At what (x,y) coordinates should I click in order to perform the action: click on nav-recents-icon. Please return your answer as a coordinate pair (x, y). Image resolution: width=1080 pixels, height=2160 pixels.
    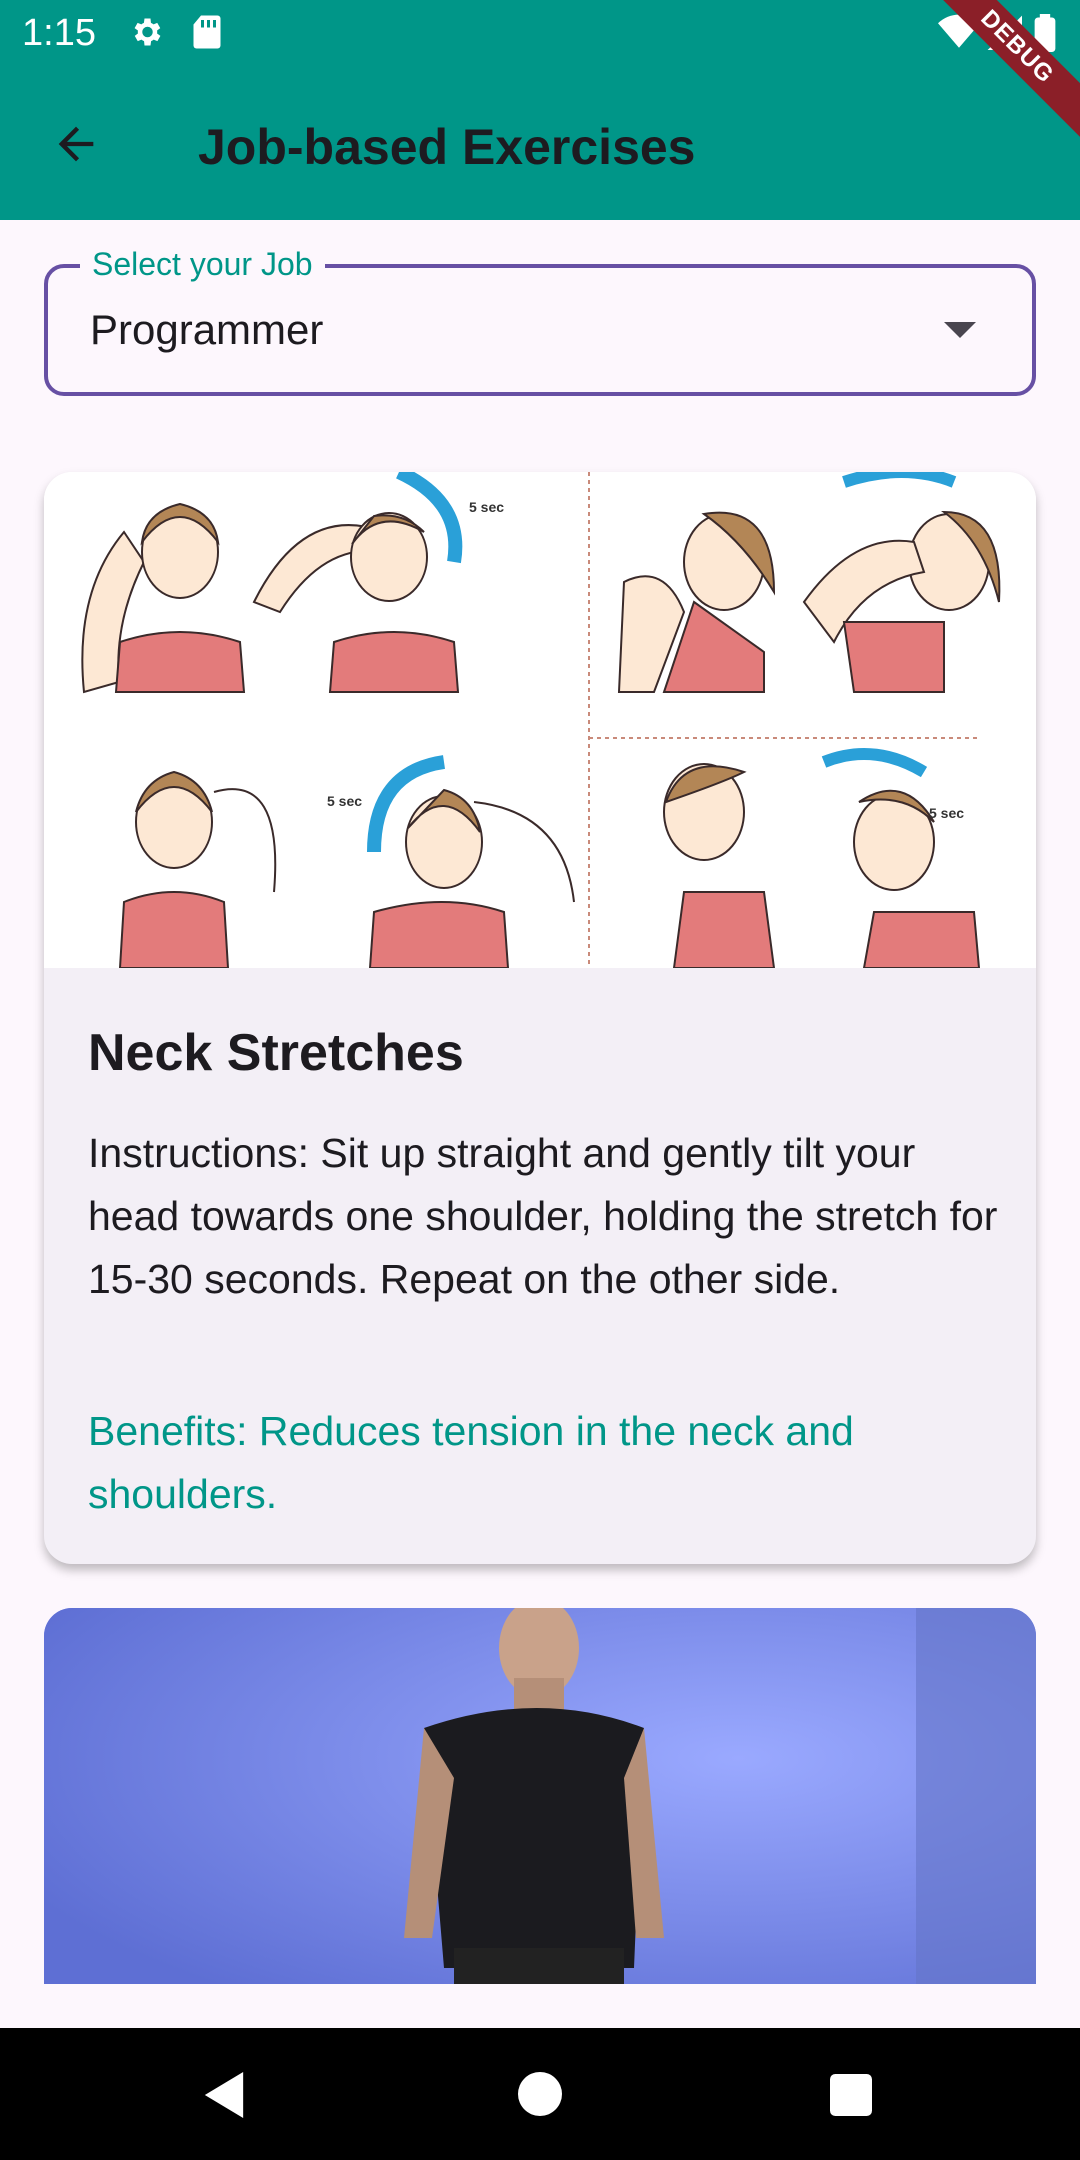
    Looking at the image, I should click on (851, 2097).